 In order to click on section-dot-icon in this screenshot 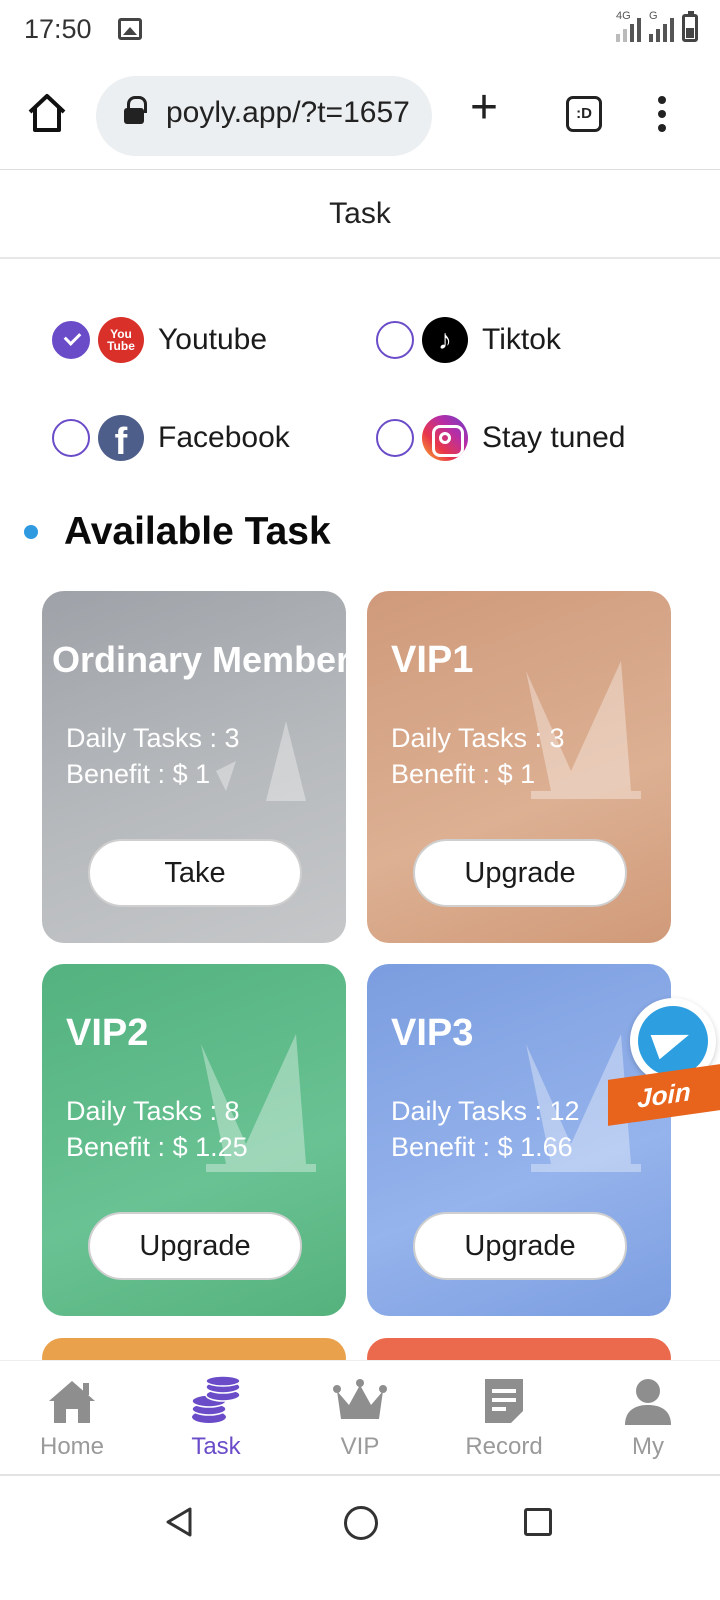, I will do `click(31, 532)`.